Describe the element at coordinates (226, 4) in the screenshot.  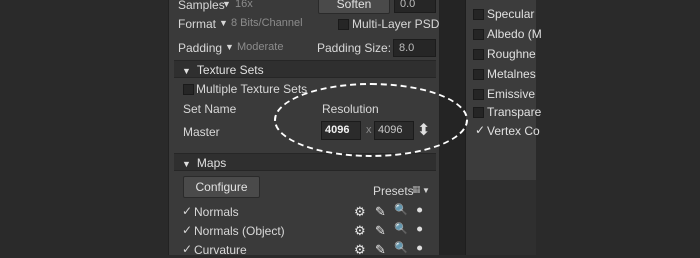
I see `samples-dropdown-icon: ▼` at that location.